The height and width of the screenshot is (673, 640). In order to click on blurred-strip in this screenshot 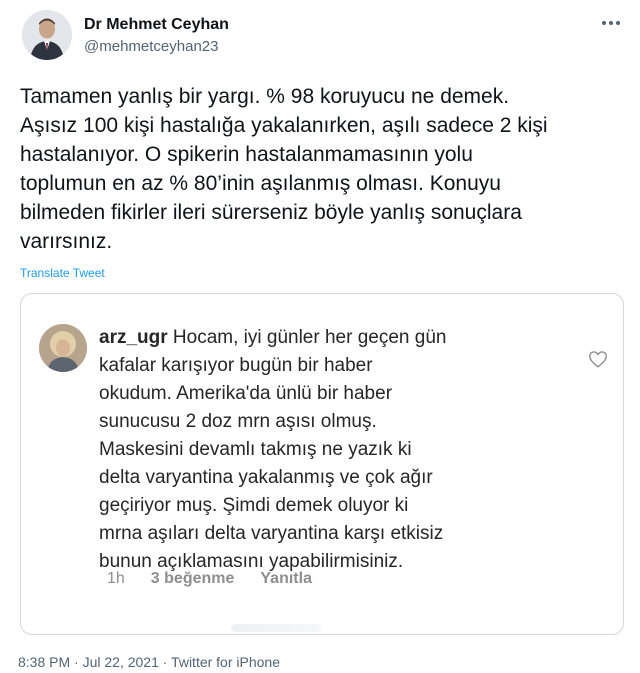, I will do `click(276, 628)`.